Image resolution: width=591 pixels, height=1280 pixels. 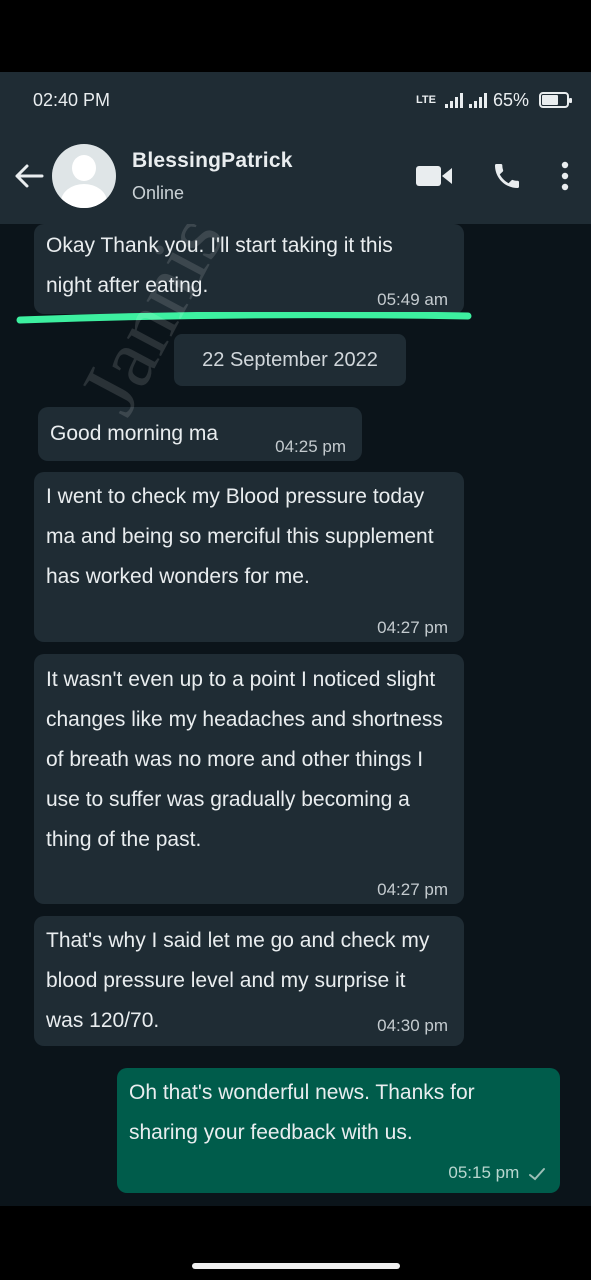 I want to click on avatar, so click(x=84, y=176).